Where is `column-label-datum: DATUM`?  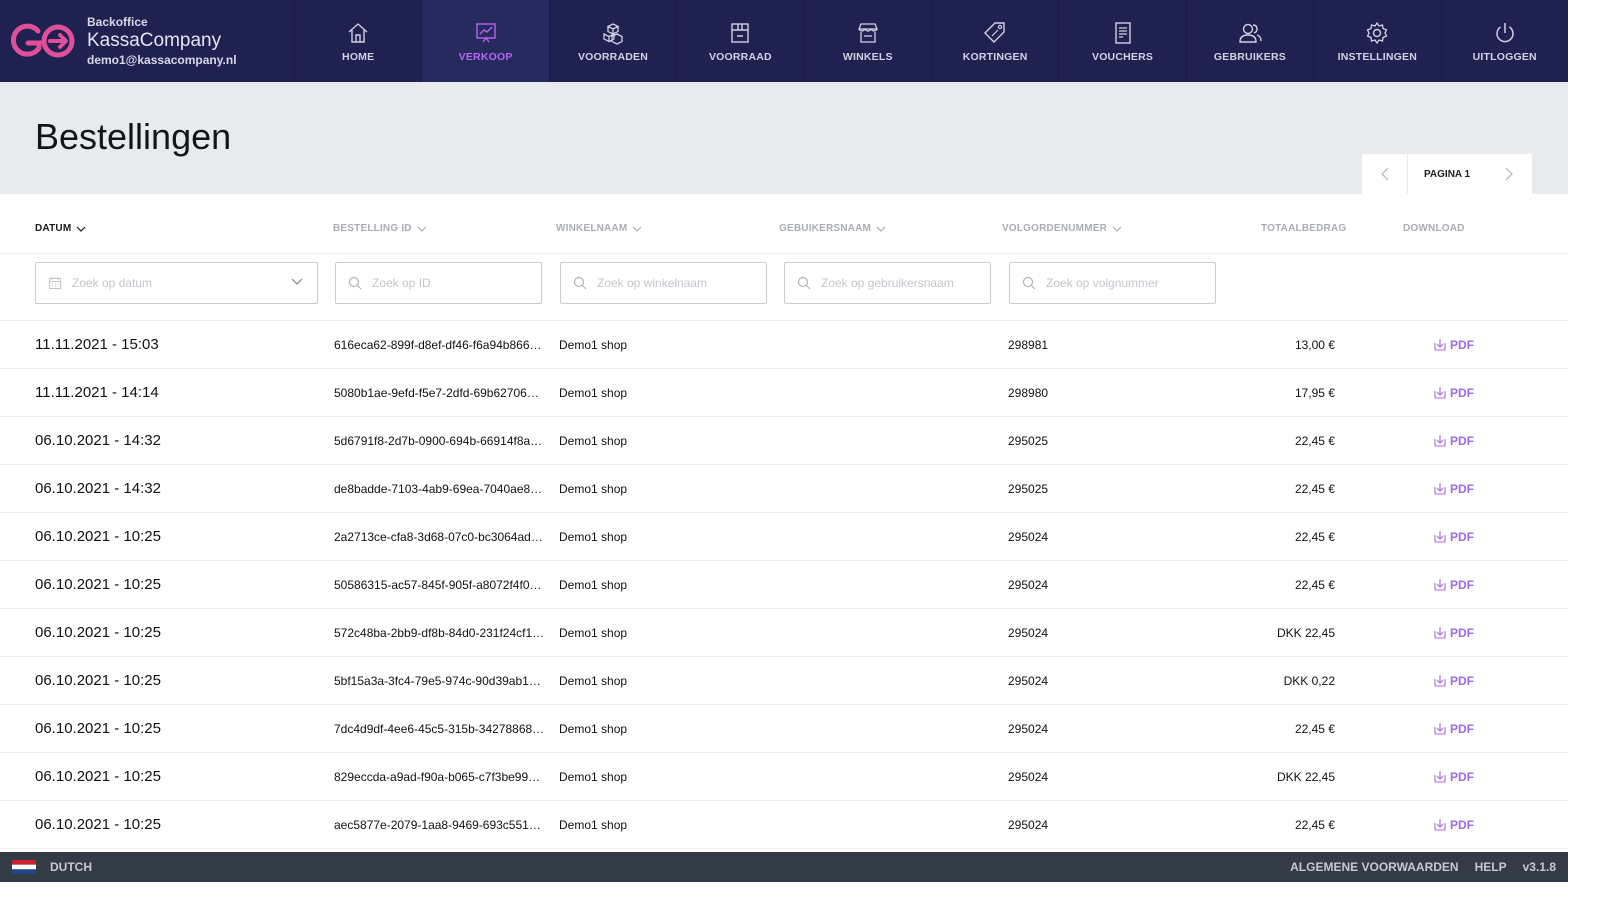
column-label-datum: DATUM is located at coordinates (53, 228).